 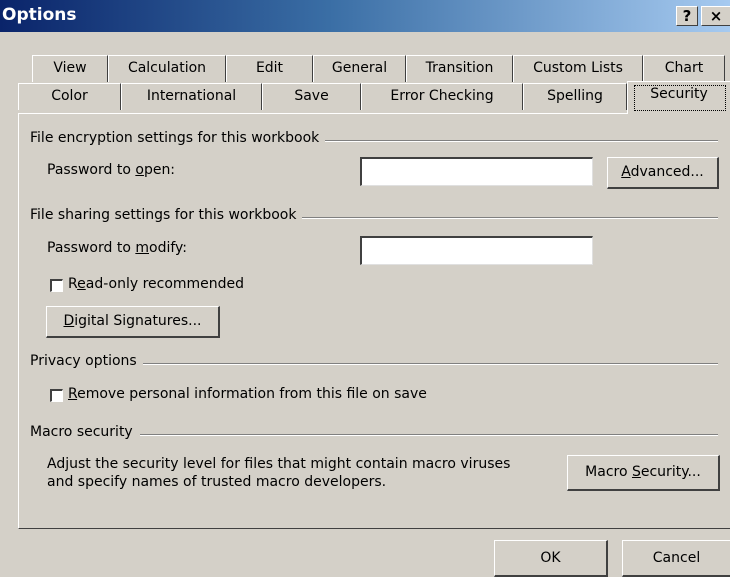 I want to click on password-open-label: Password to open:, so click(x=111, y=170).